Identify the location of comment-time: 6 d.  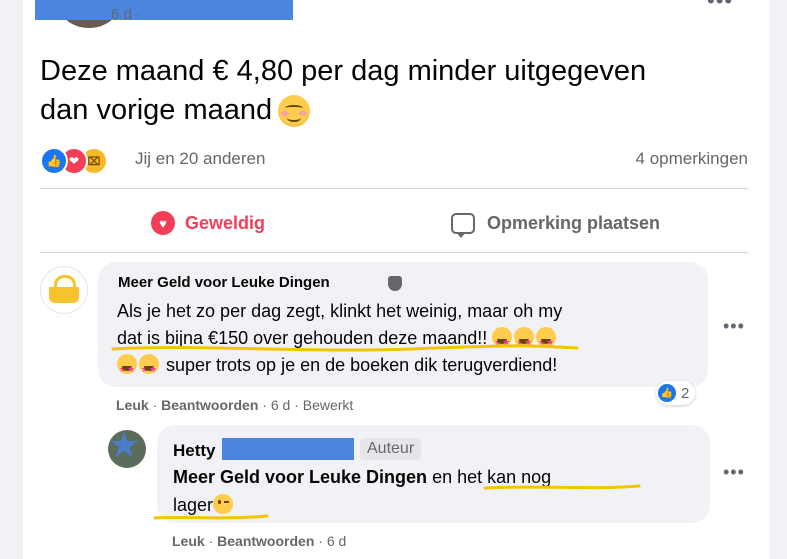
(280, 405).